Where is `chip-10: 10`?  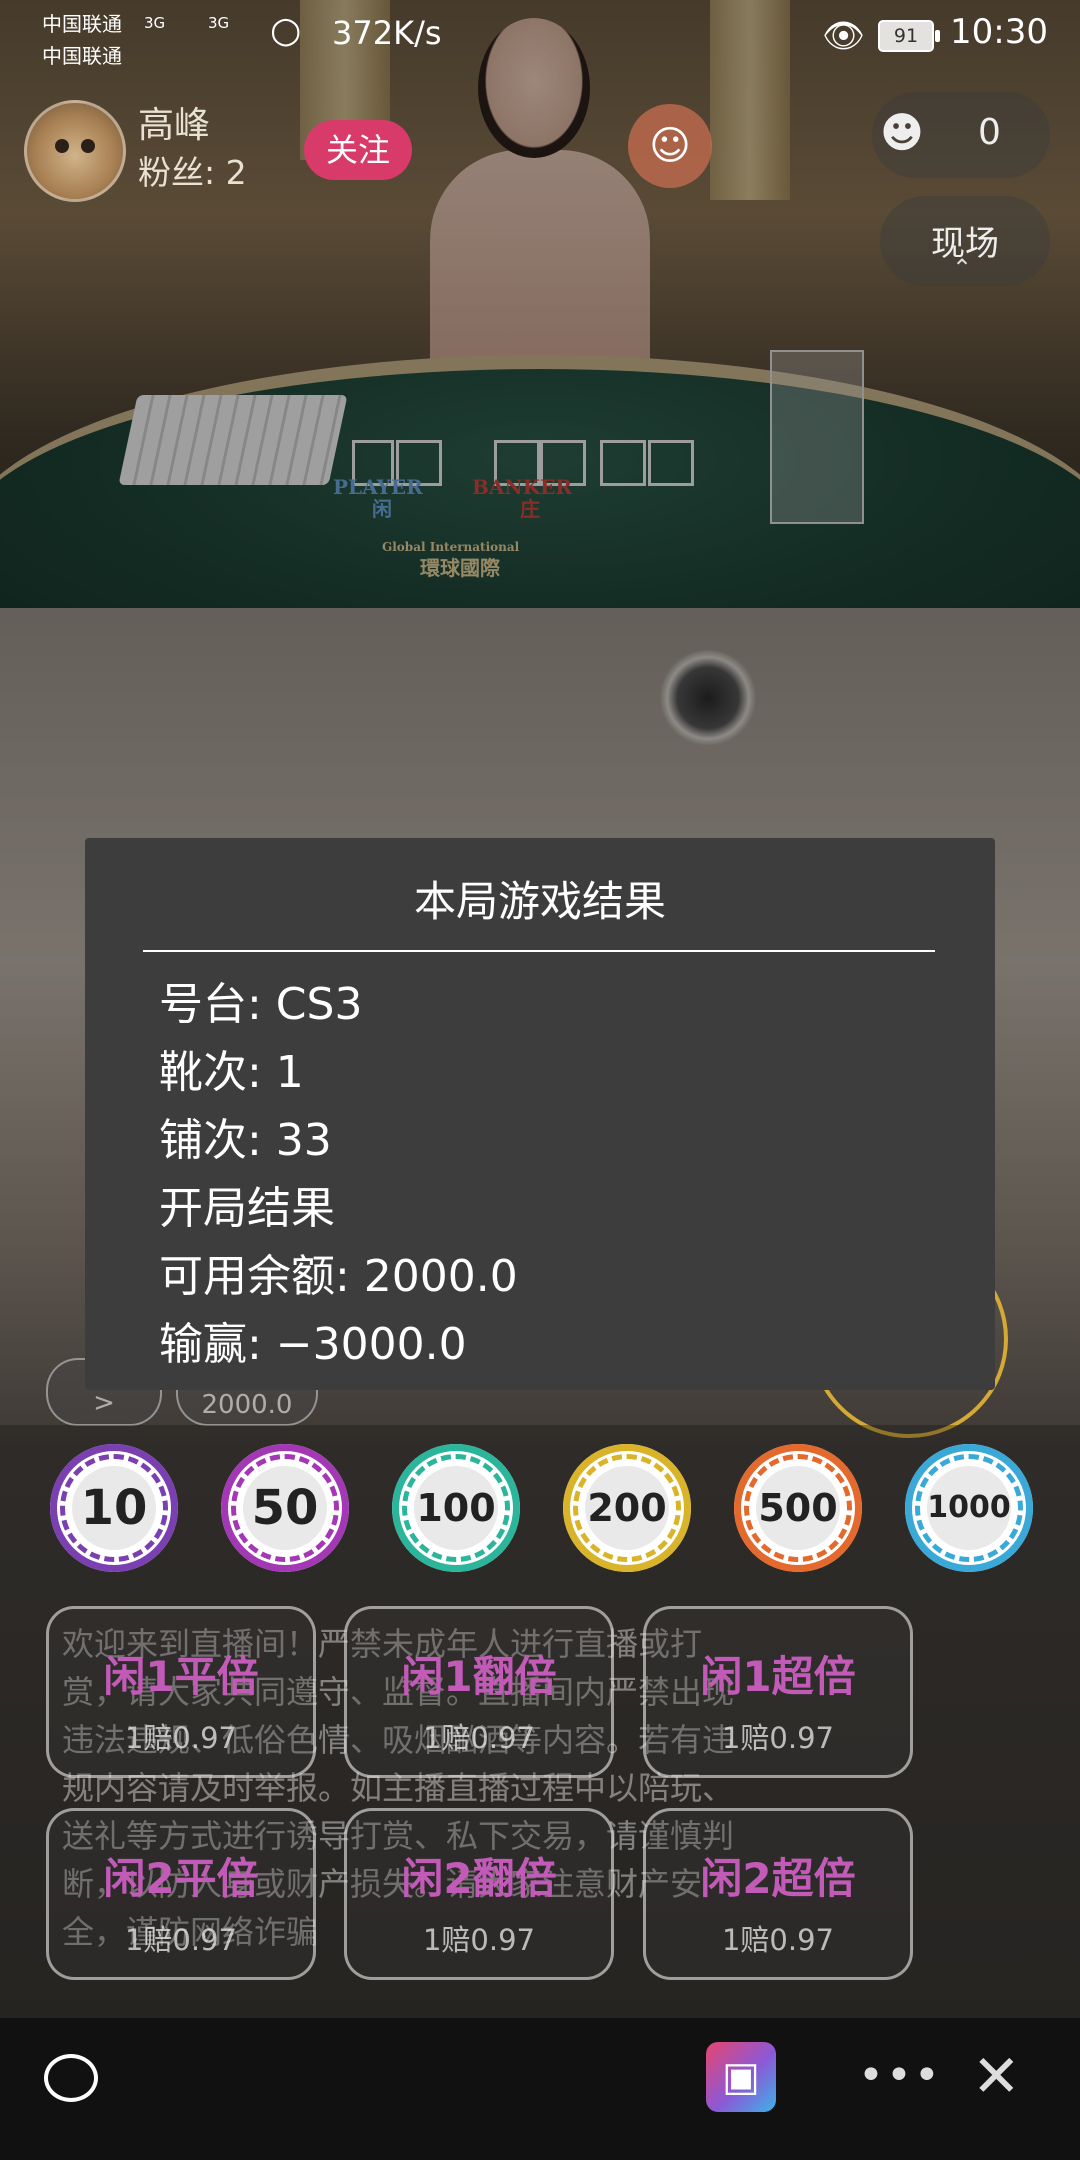
chip-10: 10 is located at coordinates (114, 1508).